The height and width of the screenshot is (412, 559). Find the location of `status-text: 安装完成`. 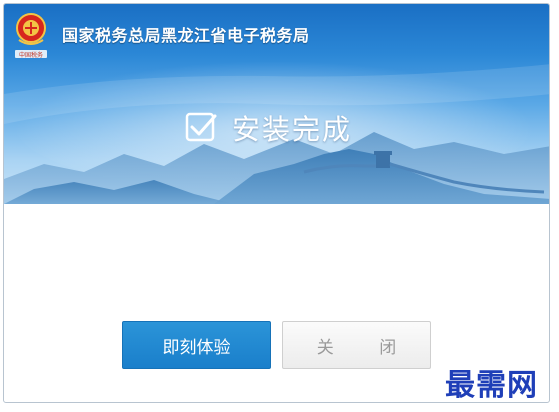

status-text: 安装完成 is located at coordinates (292, 129).